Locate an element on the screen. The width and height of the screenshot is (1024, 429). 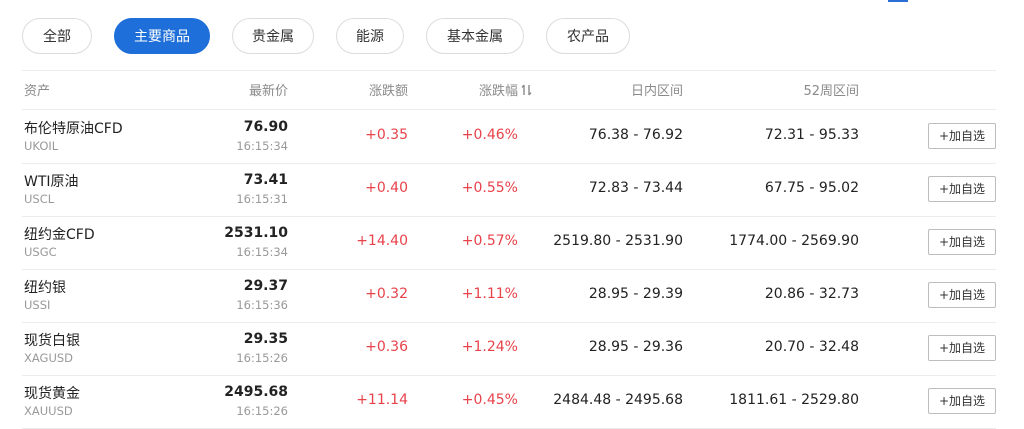
52week-range: 72.31 - 95.33 is located at coordinates (811, 135).